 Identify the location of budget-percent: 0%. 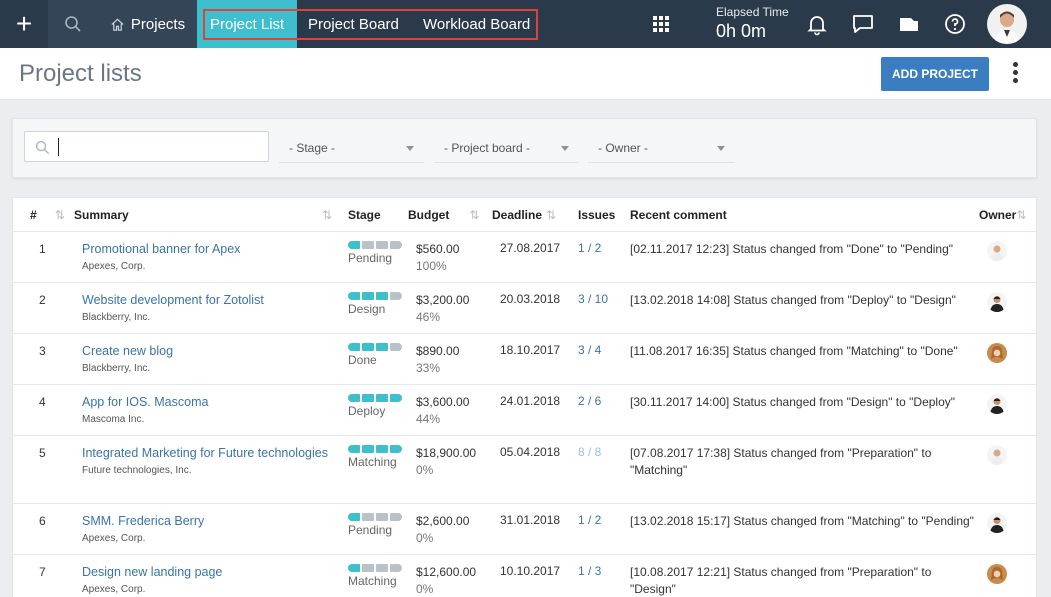
(425, 470).